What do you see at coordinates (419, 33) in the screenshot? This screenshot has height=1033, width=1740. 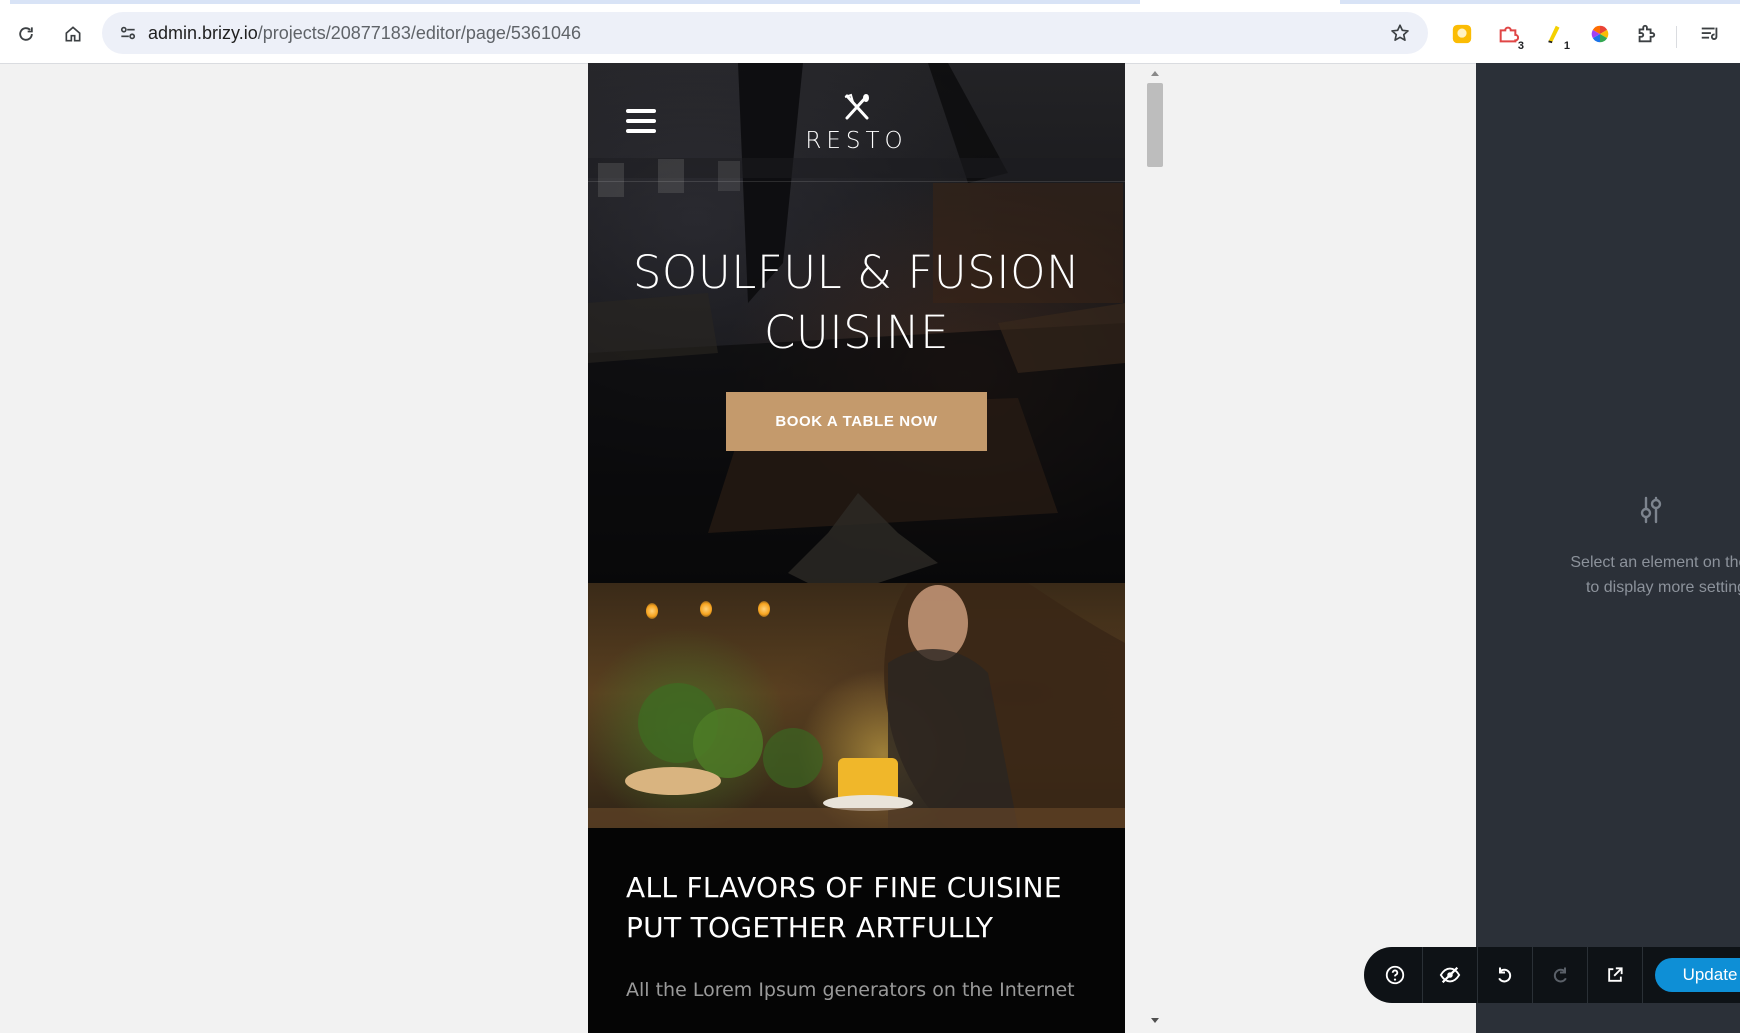 I see `url-path: /projects/20877183/editor/page/5361046` at bounding box center [419, 33].